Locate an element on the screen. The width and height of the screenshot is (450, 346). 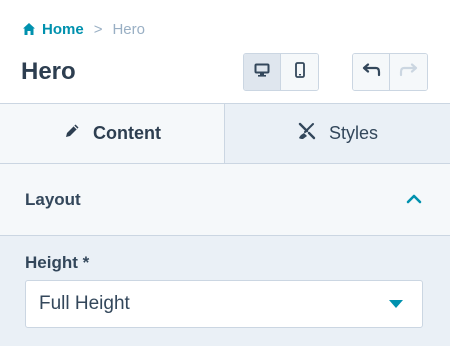
breadcrumb: Home > Hero is located at coordinates (83, 29).